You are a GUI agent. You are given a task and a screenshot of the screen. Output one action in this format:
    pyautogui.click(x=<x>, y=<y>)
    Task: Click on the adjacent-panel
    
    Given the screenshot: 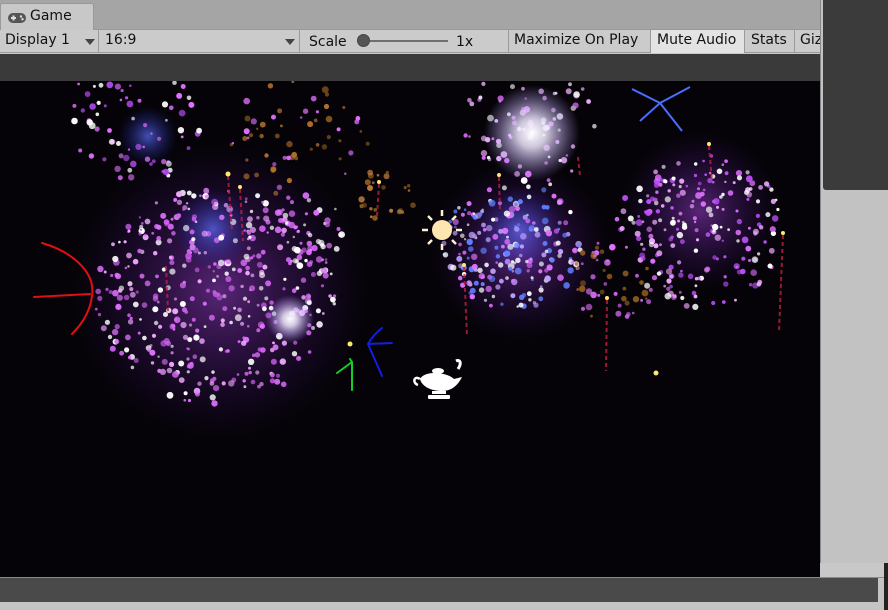 What is the action you would take?
    pyautogui.click(x=854, y=281)
    